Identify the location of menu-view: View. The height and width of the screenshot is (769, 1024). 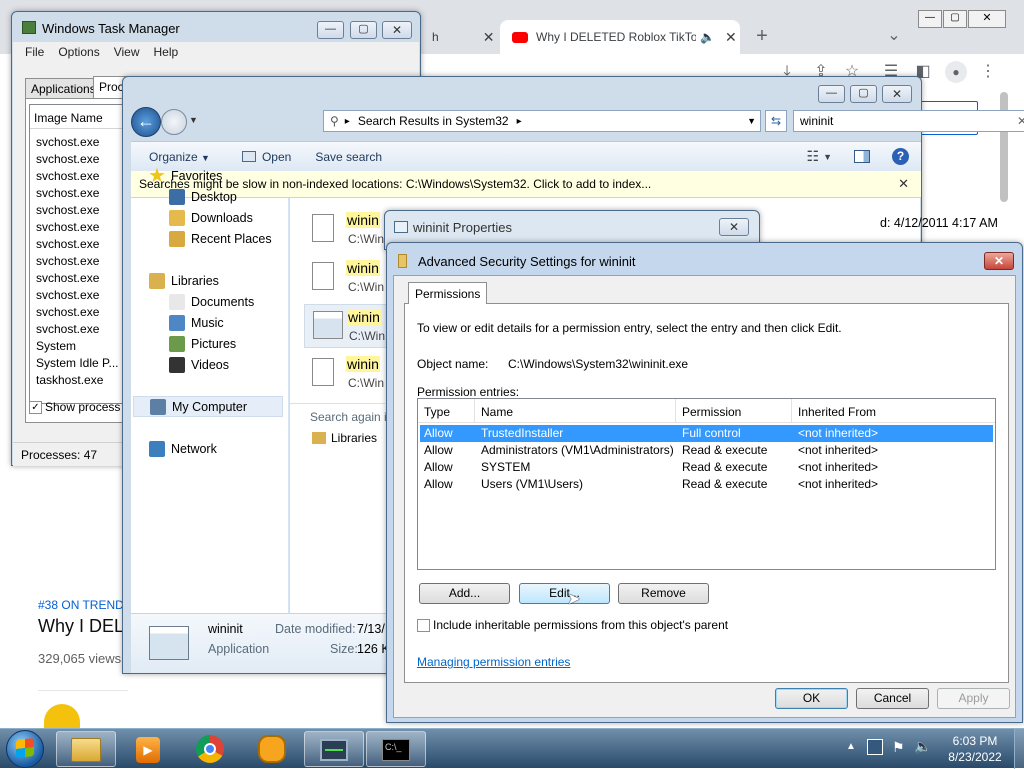
(127, 52).